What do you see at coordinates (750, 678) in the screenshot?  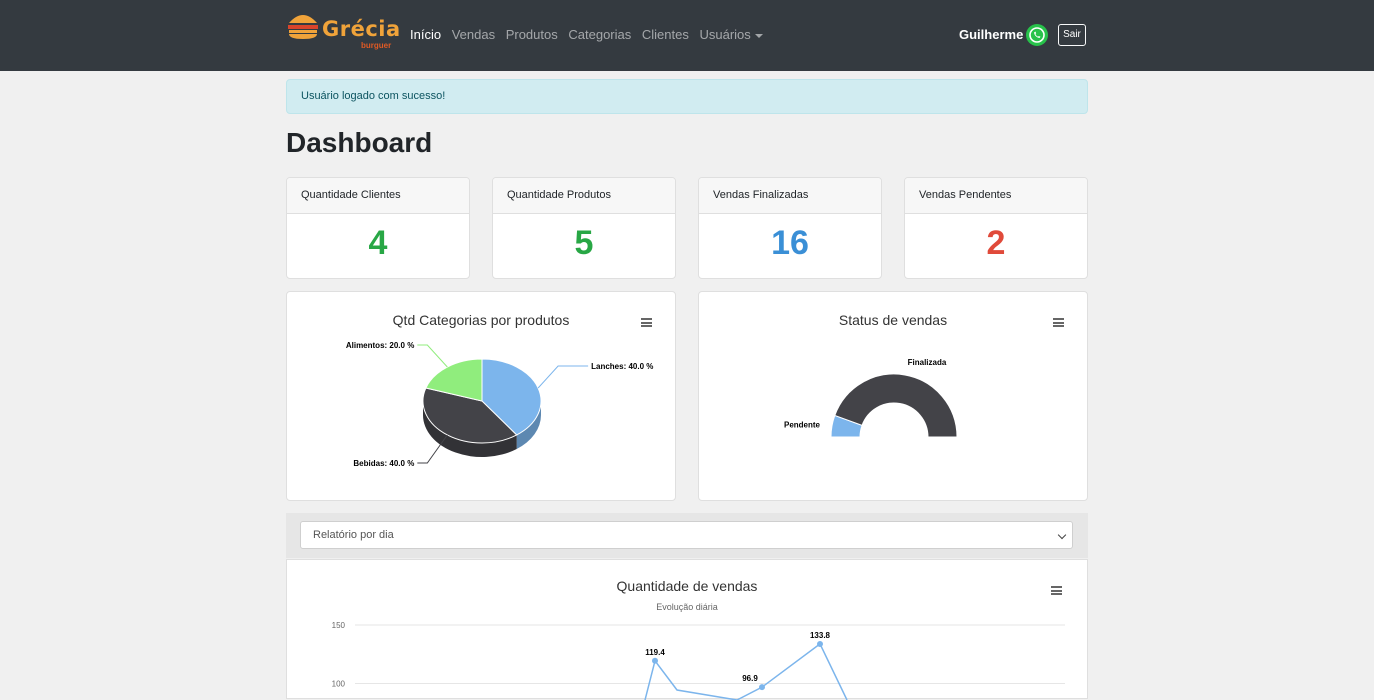 I see `line-data-label: 96.9` at bounding box center [750, 678].